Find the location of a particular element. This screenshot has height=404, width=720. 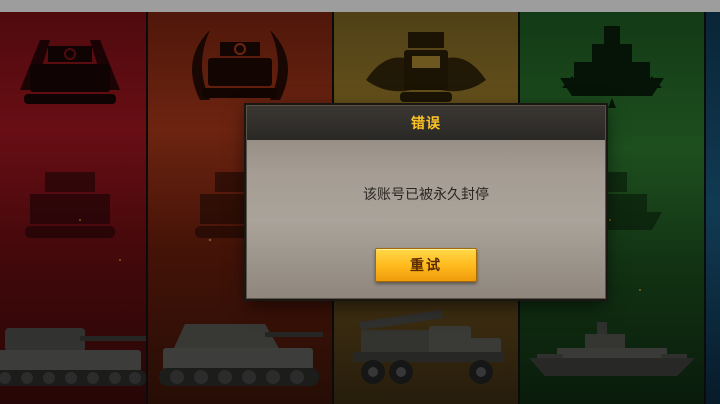

dialog-header: 错误 is located at coordinates (426, 123).